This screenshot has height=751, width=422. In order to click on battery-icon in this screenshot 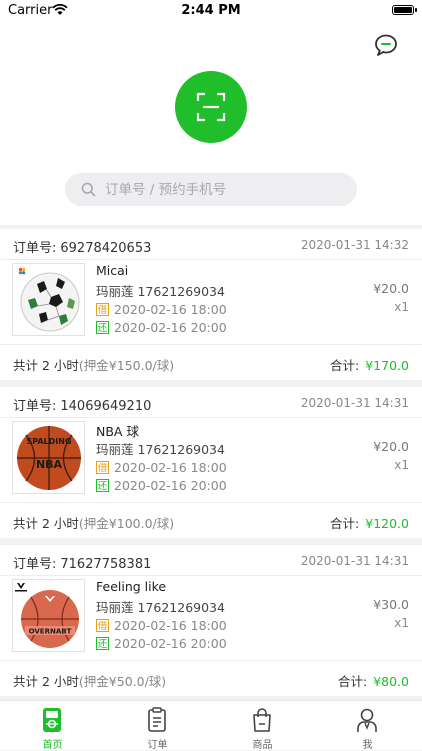, I will do `click(403, 10)`.